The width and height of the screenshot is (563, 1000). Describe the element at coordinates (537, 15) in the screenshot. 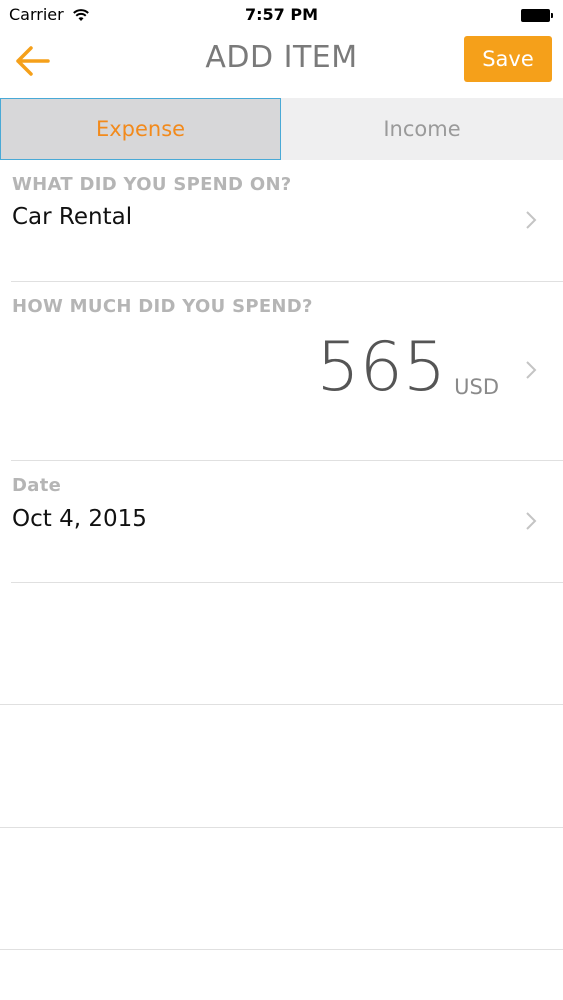

I see `battery-icon` at that location.